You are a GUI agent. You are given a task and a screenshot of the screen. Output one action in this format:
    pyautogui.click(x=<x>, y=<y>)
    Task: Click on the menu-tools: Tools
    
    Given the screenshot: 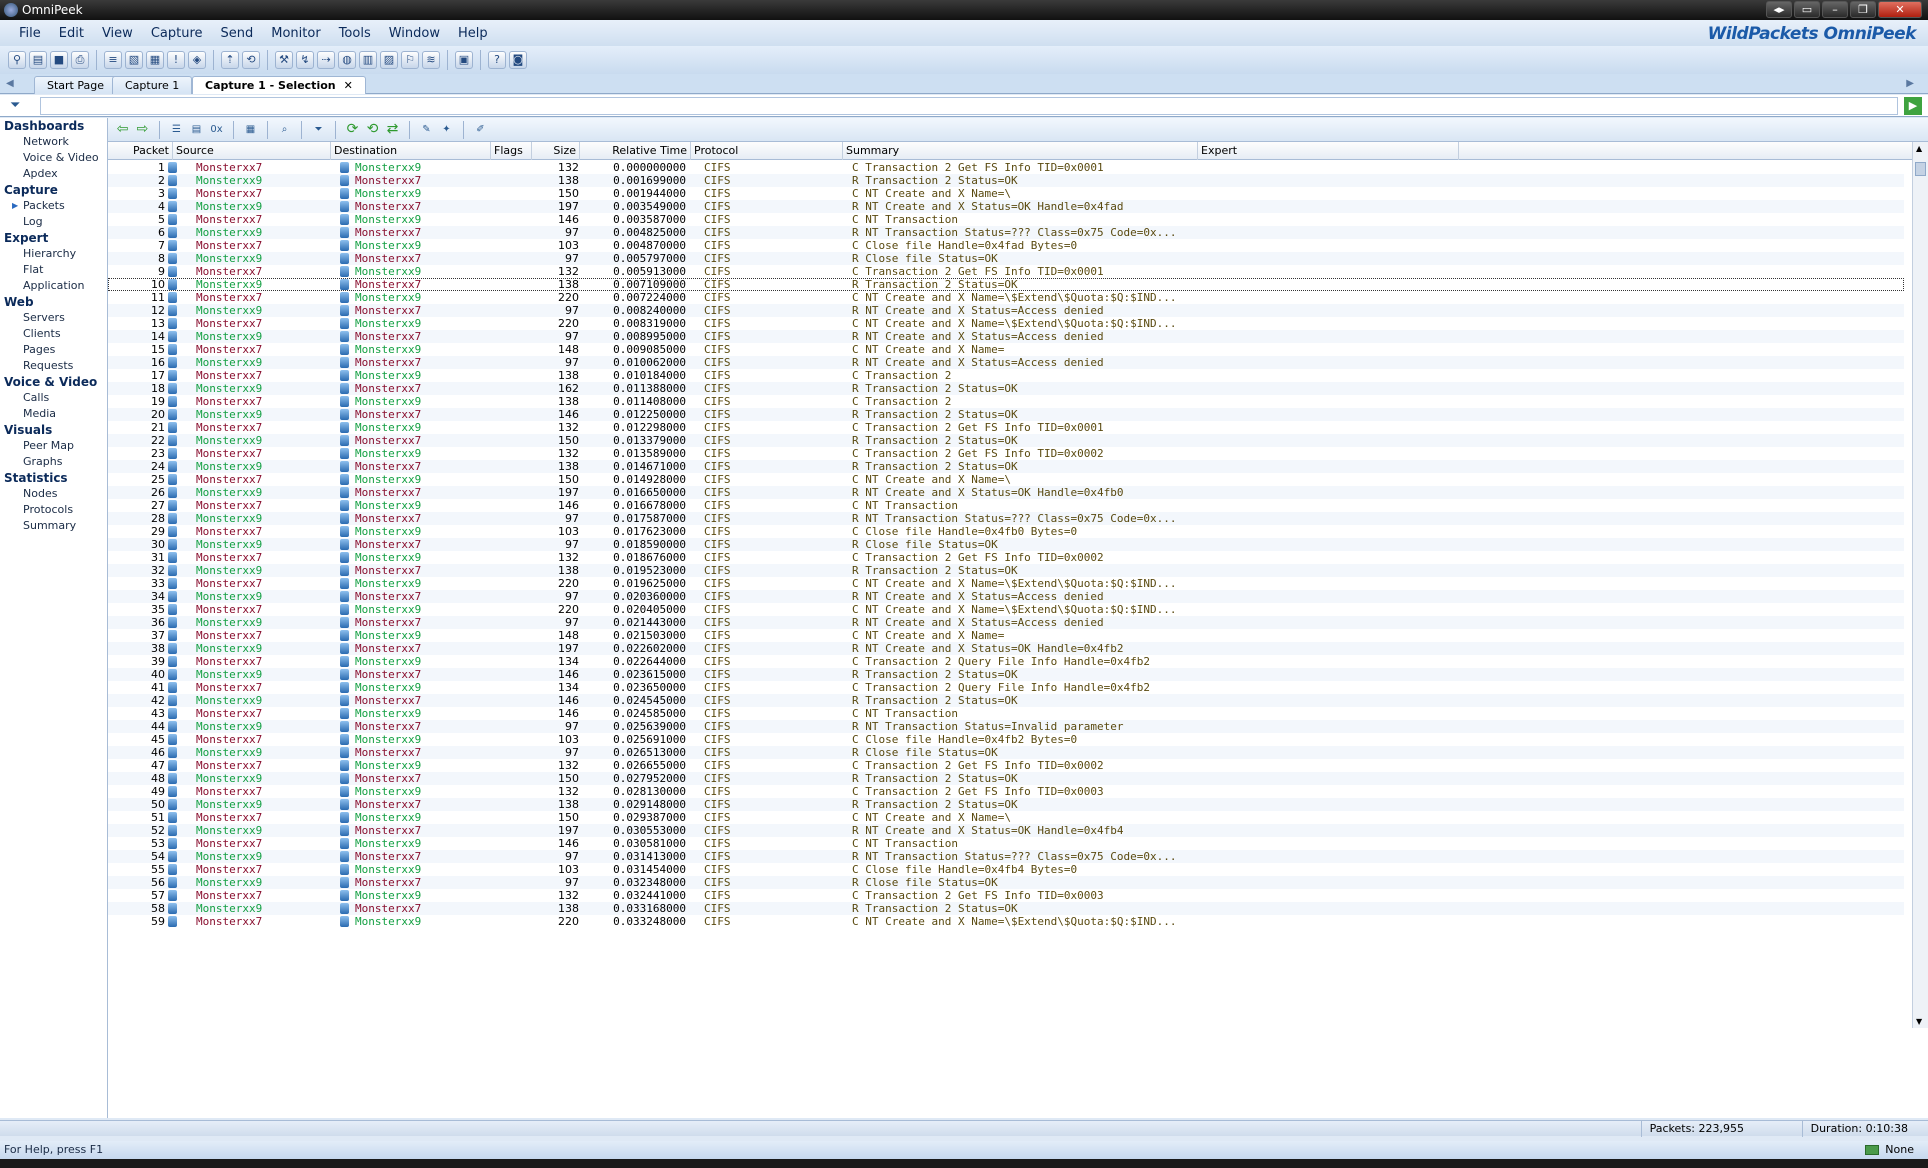 What is the action you would take?
    pyautogui.click(x=355, y=33)
    